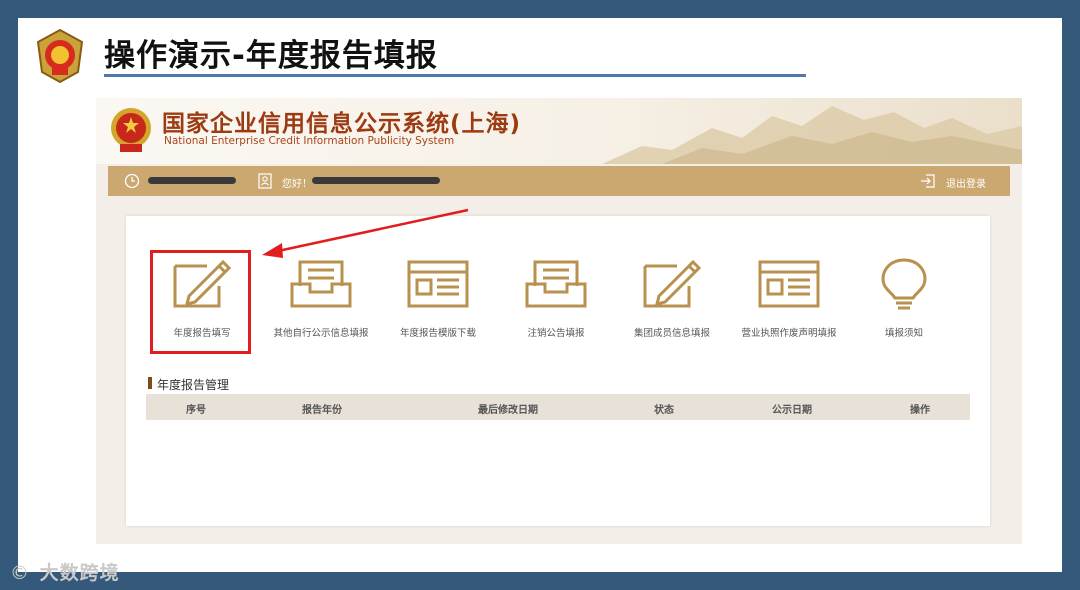  I want to click on mountain-painting, so click(812, 135).